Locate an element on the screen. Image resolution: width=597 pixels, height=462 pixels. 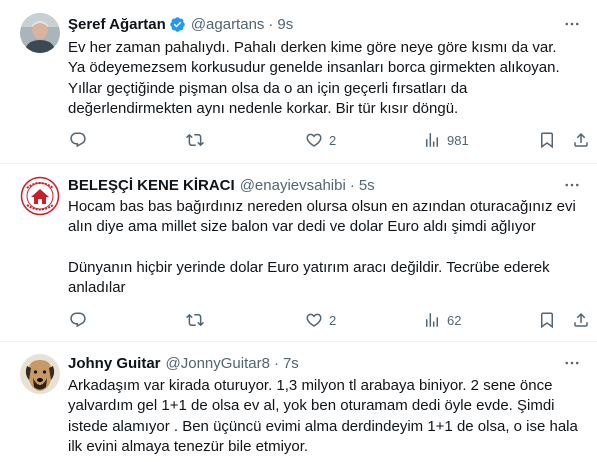
display-name: Şeref Ağartan is located at coordinates (117, 24).